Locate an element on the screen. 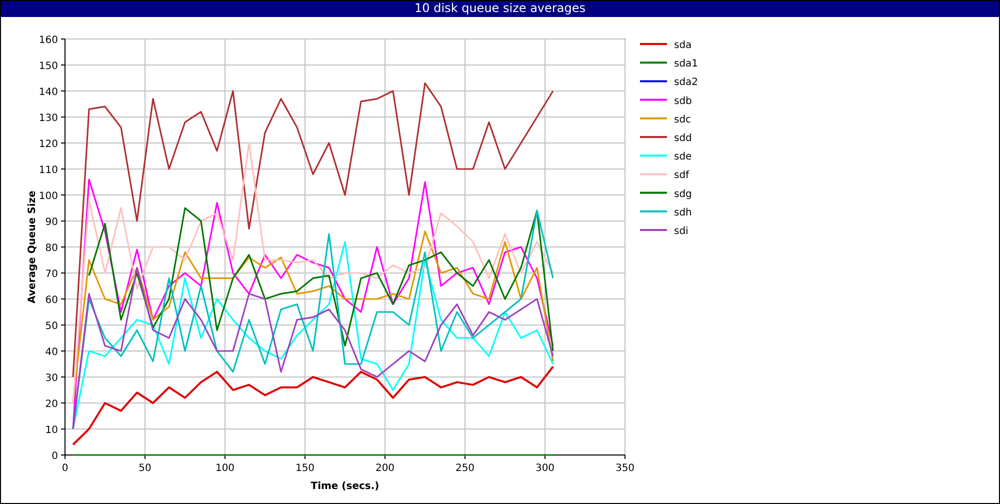 Image resolution: width=1000 pixels, height=504 pixels. axis-tick-label: 30 is located at coordinates (51, 378).